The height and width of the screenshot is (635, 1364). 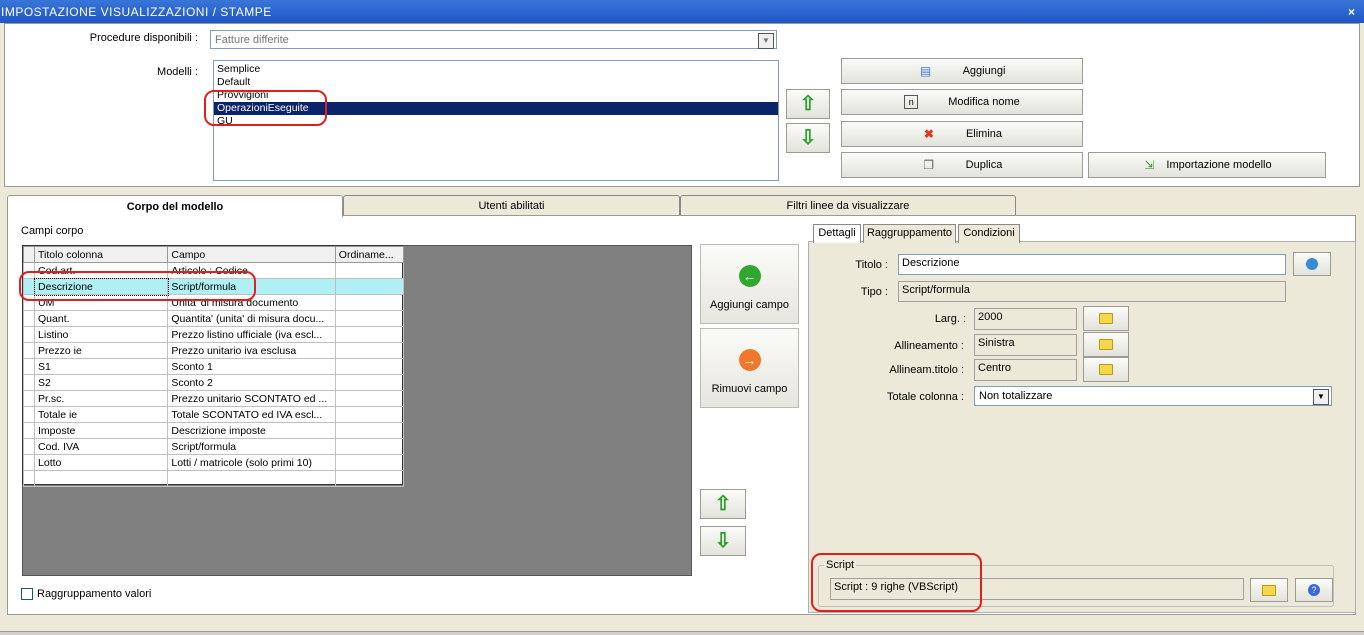 What do you see at coordinates (251, 366) in the screenshot?
I see `table-cell: Sconto 1` at bounding box center [251, 366].